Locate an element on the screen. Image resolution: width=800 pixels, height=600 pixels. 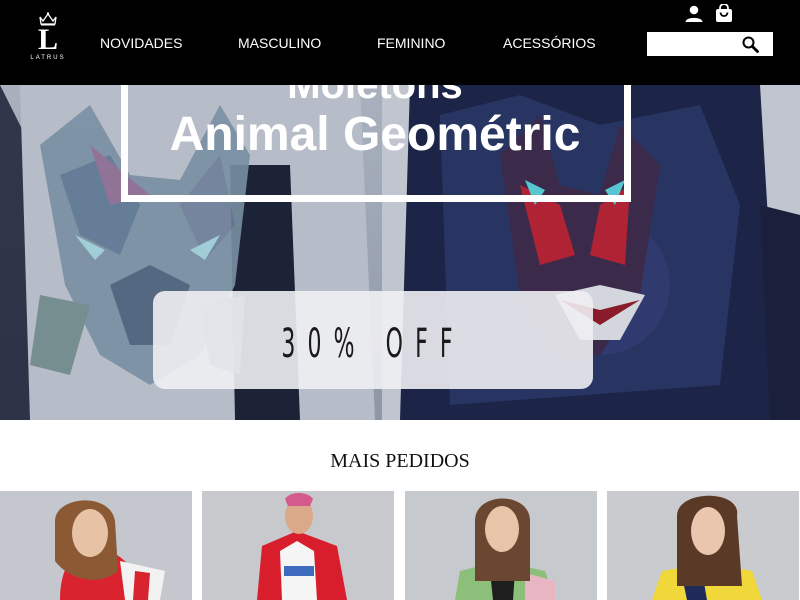
nav-feminino: FEMININO is located at coordinates (411, 43).